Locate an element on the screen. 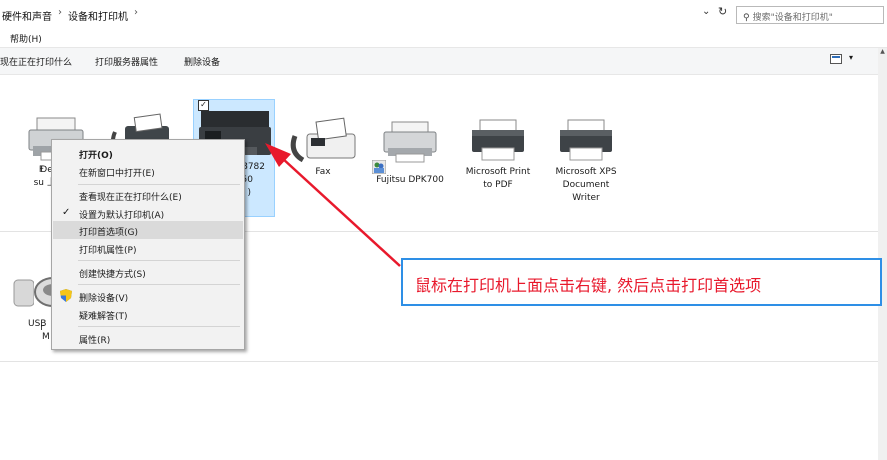 The image size is (887, 460). annotation-callout: 鼠标在打印机上面点击右键, 然后点击打印首选项 is located at coordinates (641, 282).